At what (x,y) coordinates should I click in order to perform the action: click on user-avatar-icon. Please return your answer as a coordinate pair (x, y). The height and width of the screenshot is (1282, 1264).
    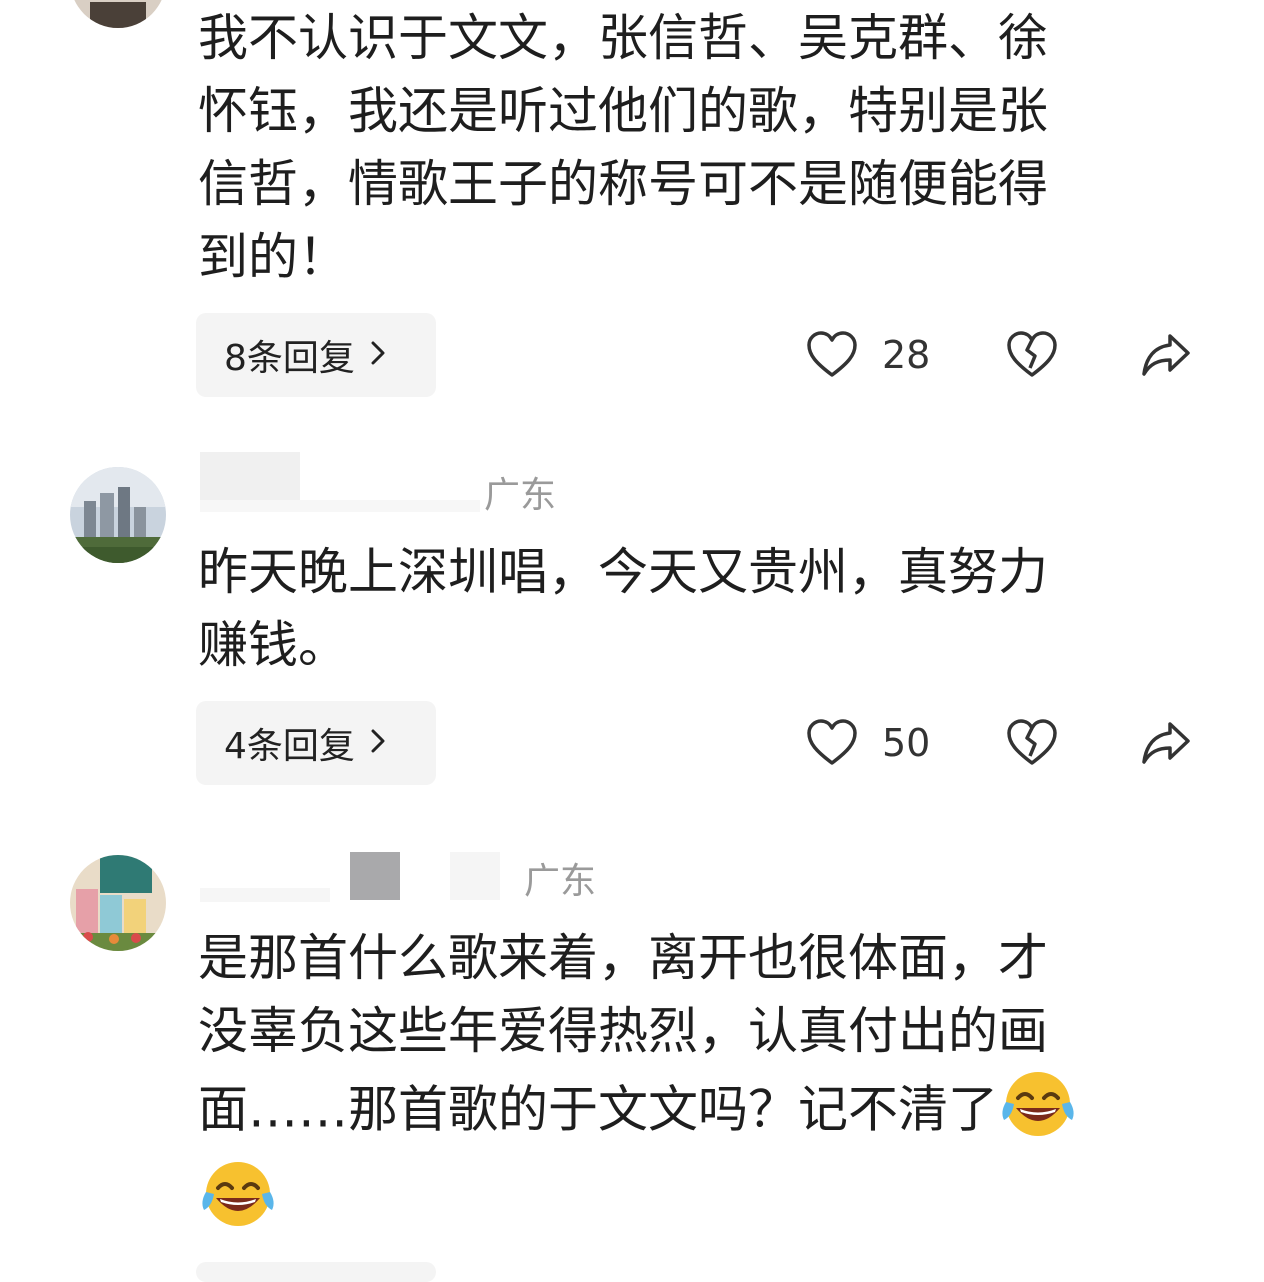
    Looking at the image, I should click on (118, 14).